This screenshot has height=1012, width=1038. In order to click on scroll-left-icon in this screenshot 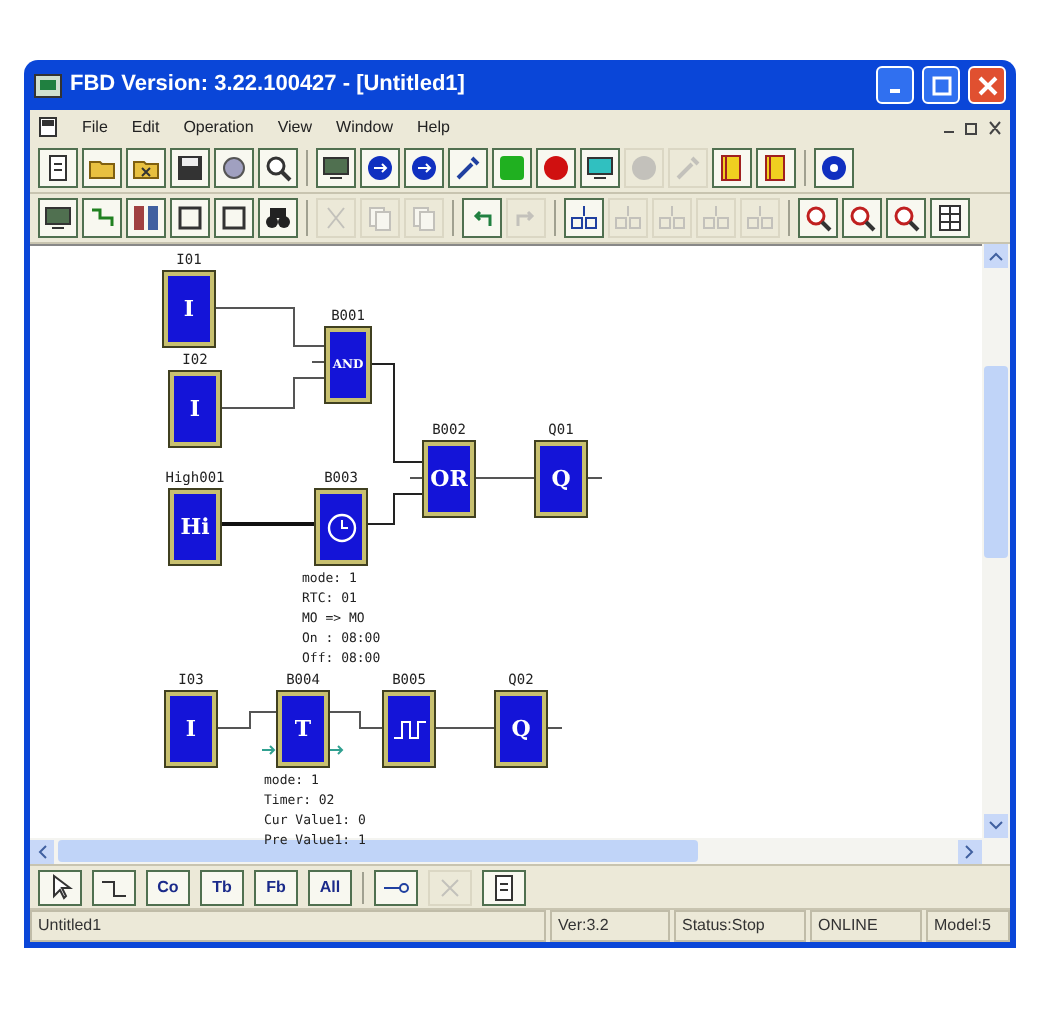, I will do `click(42, 851)`.